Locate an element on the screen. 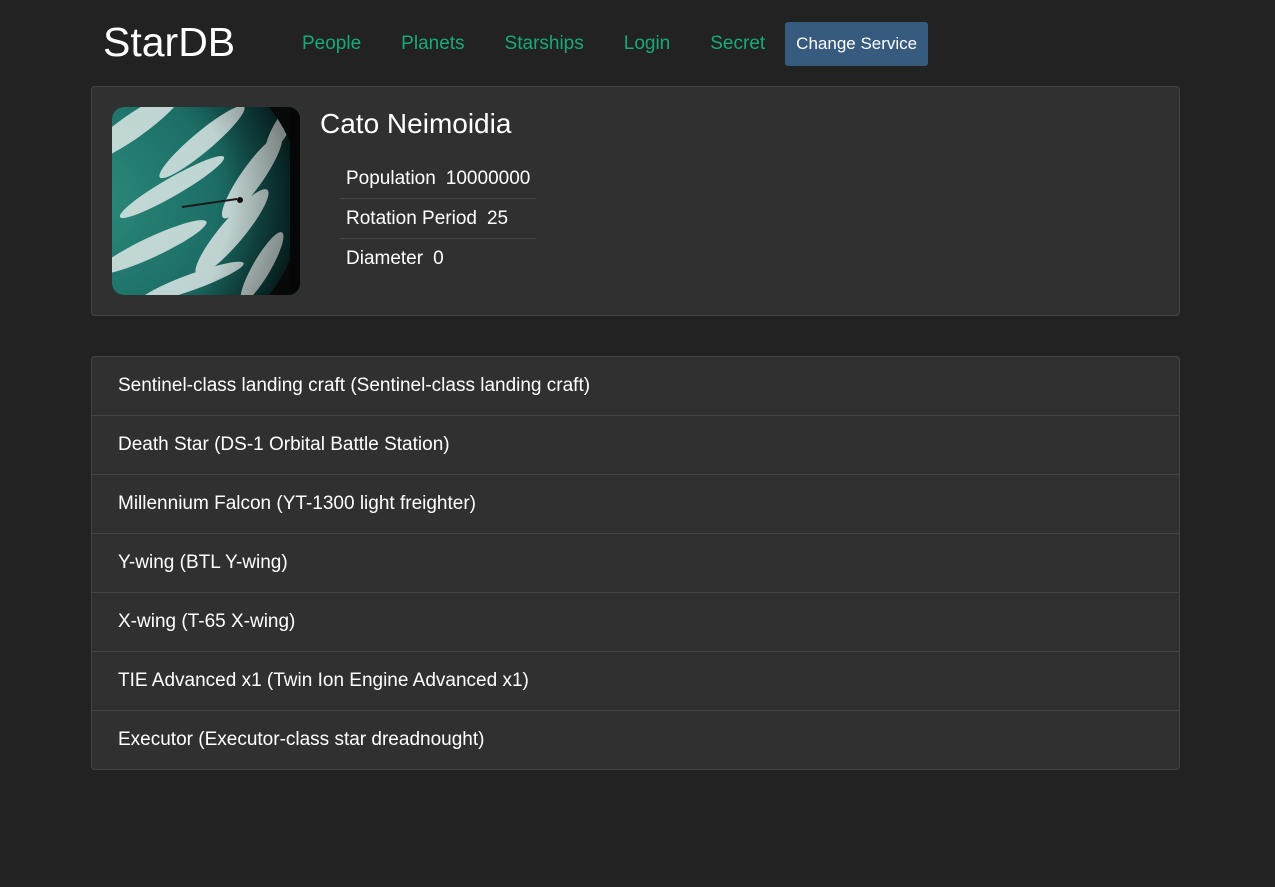 The width and height of the screenshot is (1275, 887). brand-title: StarDB is located at coordinates (169, 42).